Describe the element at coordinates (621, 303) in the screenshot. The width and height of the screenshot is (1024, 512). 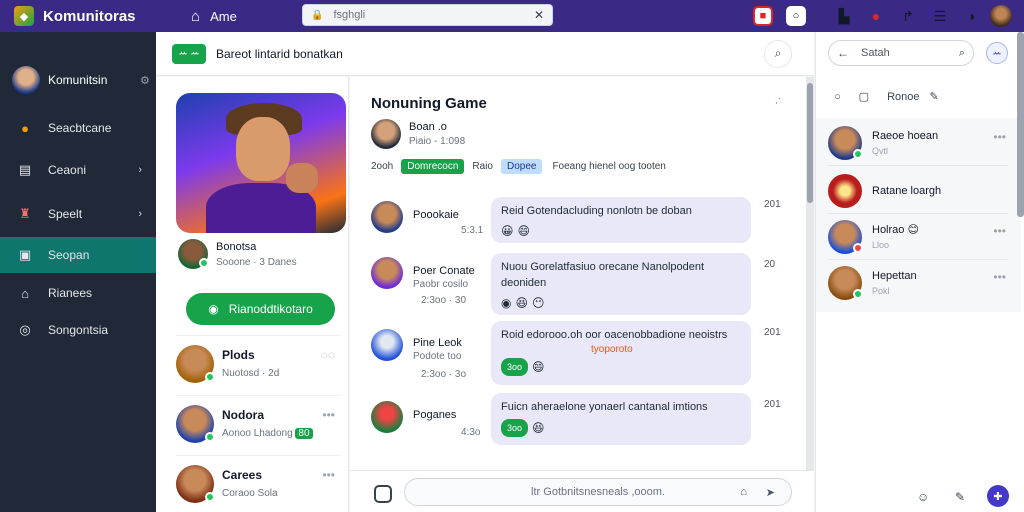
I see `reactions: ◉ 😆 😶` at that location.